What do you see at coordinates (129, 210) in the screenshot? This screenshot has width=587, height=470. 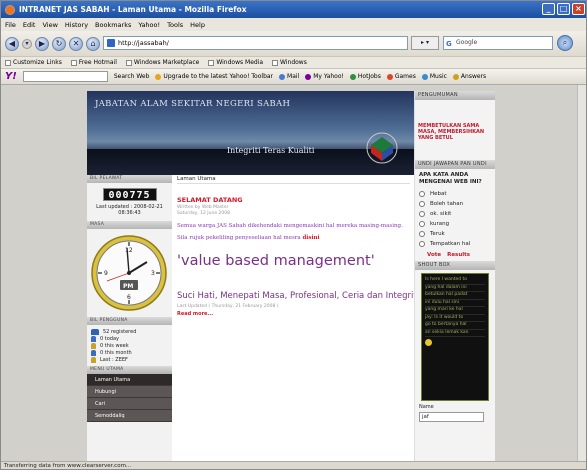 I see `counter-last-updated: Last updated : 2008-02-21 08:36:43` at bounding box center [129, 210].